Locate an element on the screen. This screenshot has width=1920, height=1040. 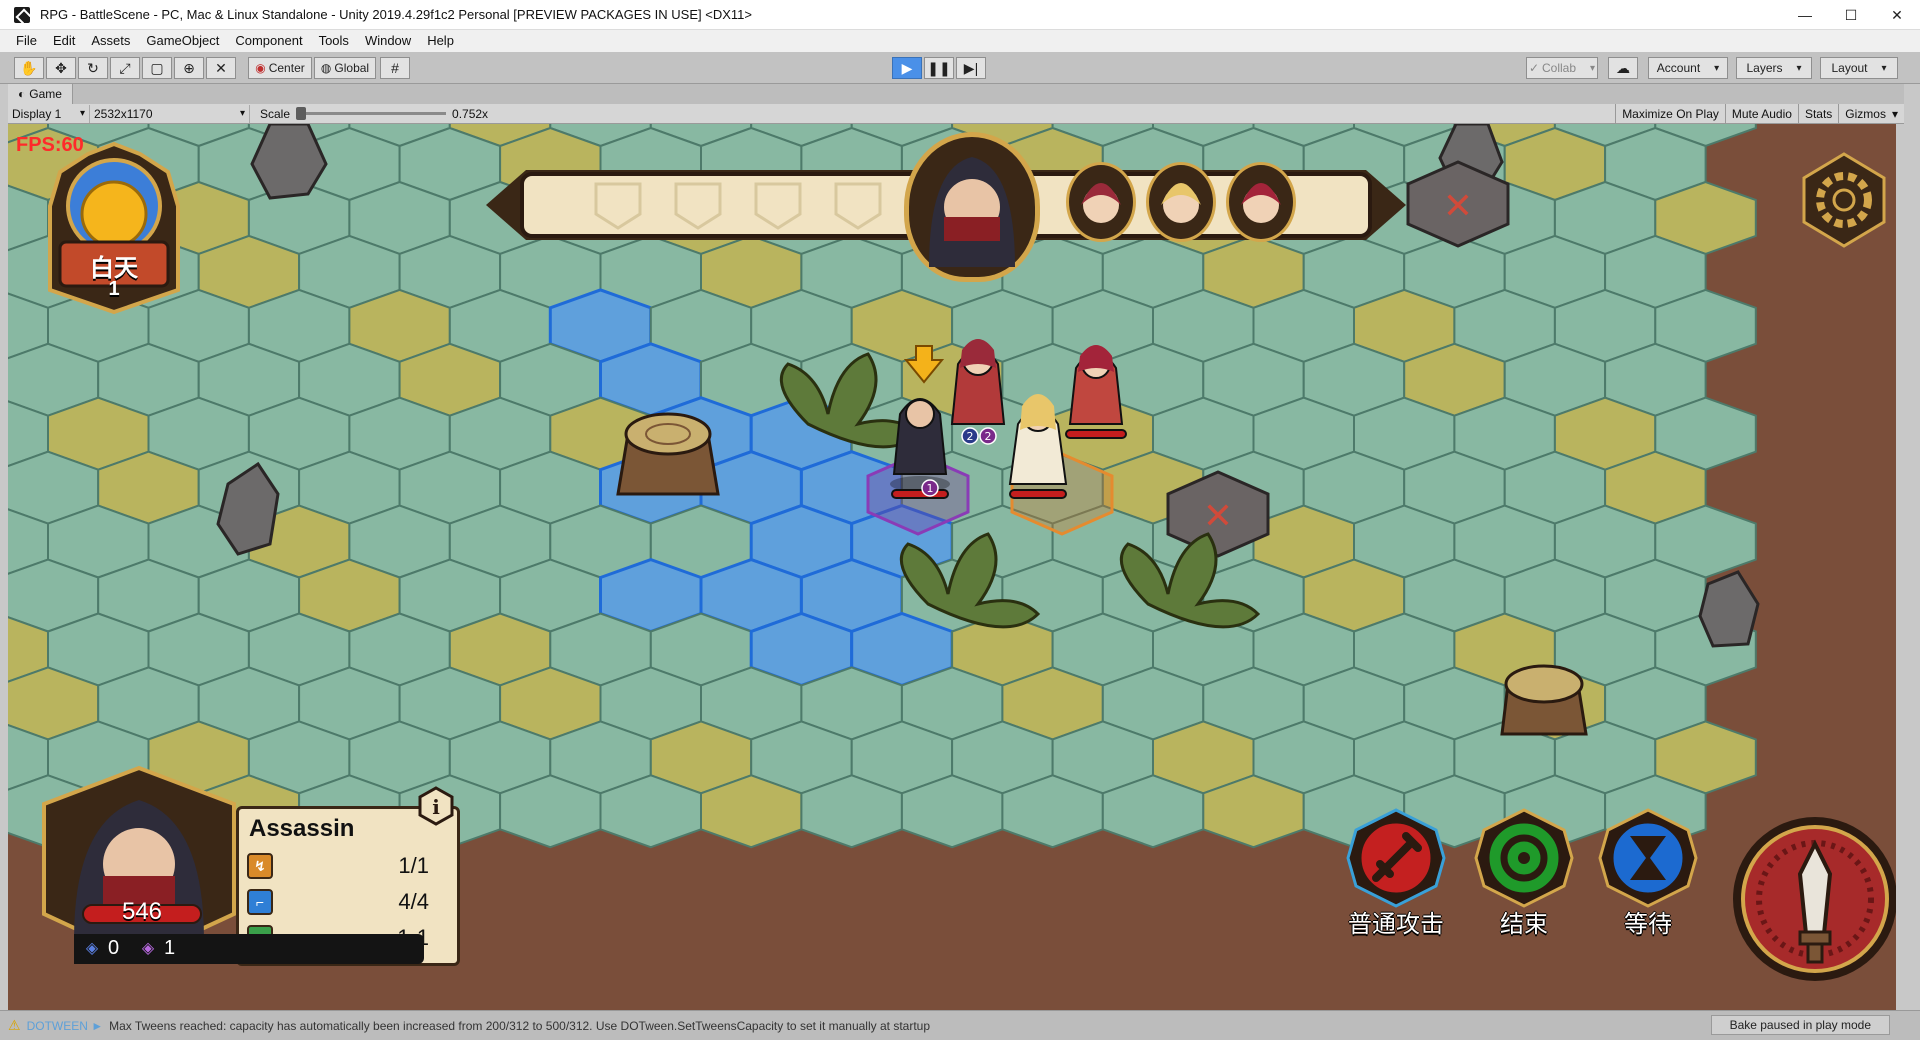
step-icon: ▶| is located at coordinates (971, 67).